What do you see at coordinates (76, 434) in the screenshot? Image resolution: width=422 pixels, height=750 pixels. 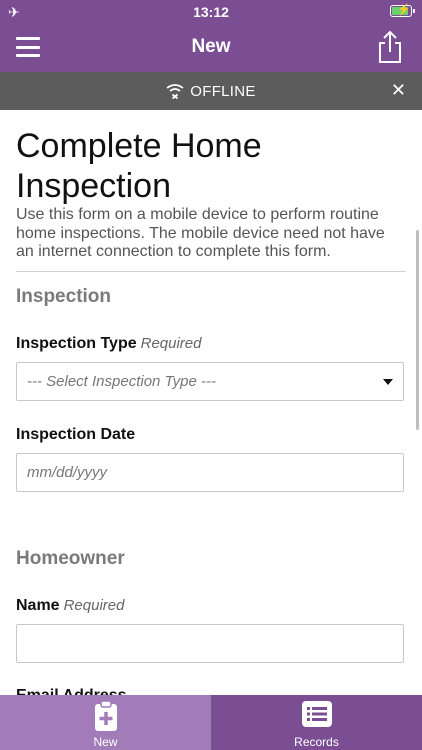 I see `inspection-date-label: Inspection Date` at bounding box center [76, 434].